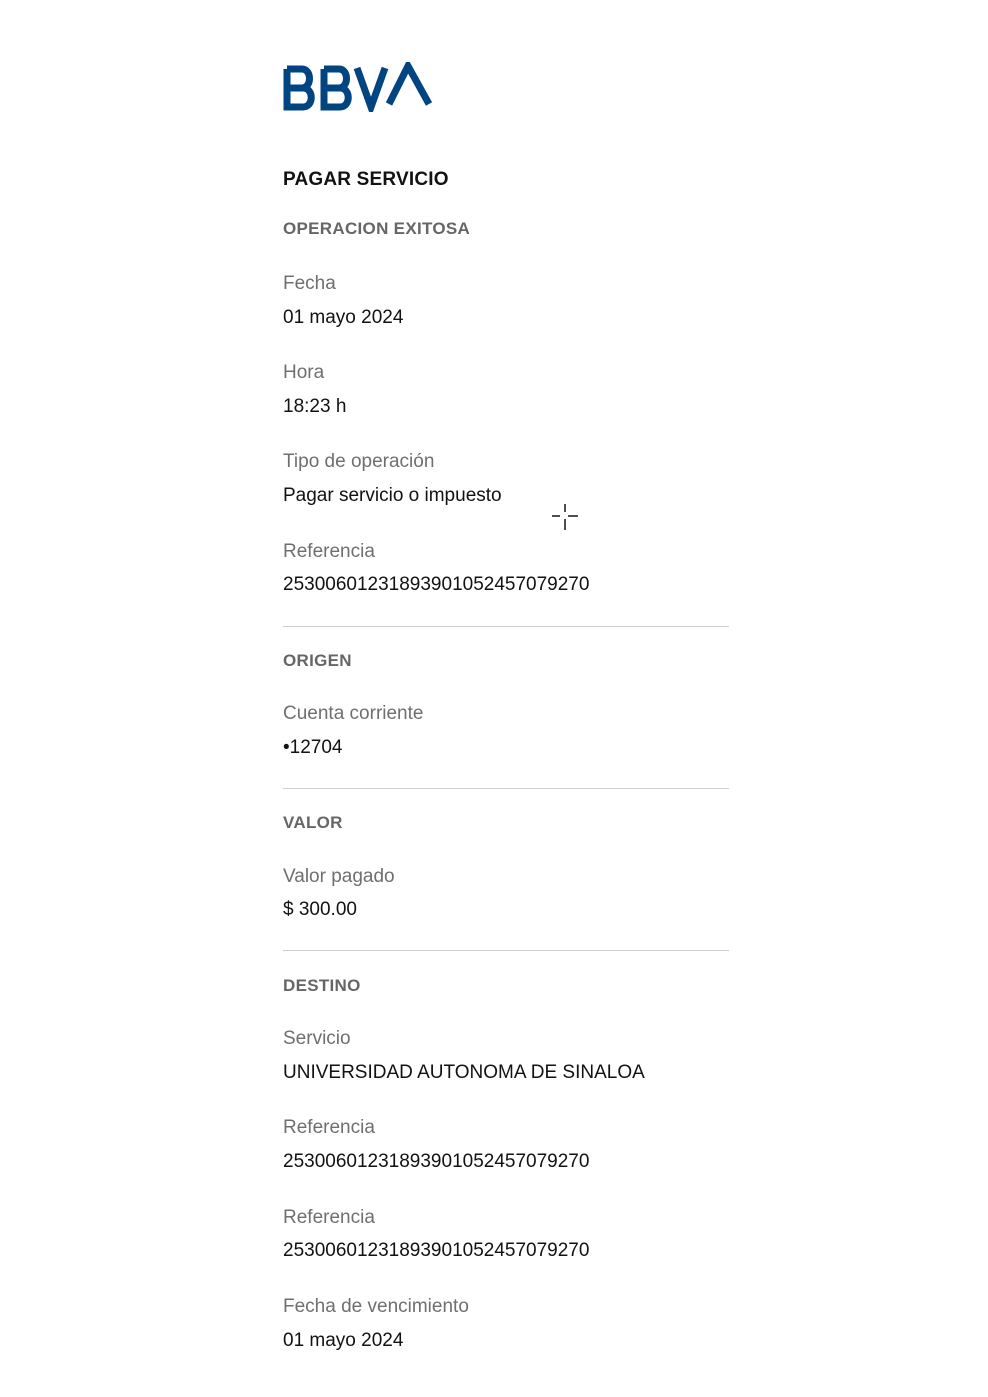 This screenshot has height=1397, width=988. Describe the element at coordinates (436, 584) in the screenshot. I see `reference-value: 25300601231893901052457079270` at that location.